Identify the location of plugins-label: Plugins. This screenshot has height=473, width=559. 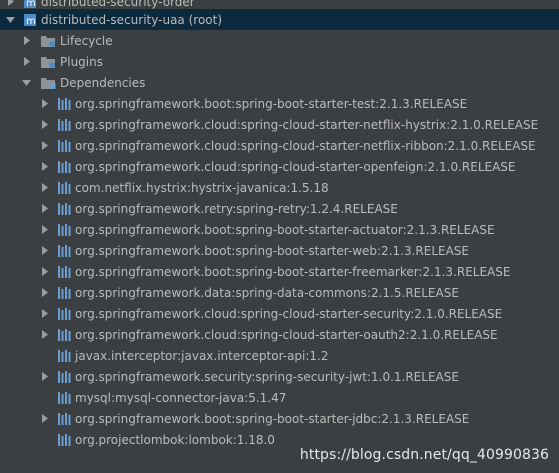
(81, 61).